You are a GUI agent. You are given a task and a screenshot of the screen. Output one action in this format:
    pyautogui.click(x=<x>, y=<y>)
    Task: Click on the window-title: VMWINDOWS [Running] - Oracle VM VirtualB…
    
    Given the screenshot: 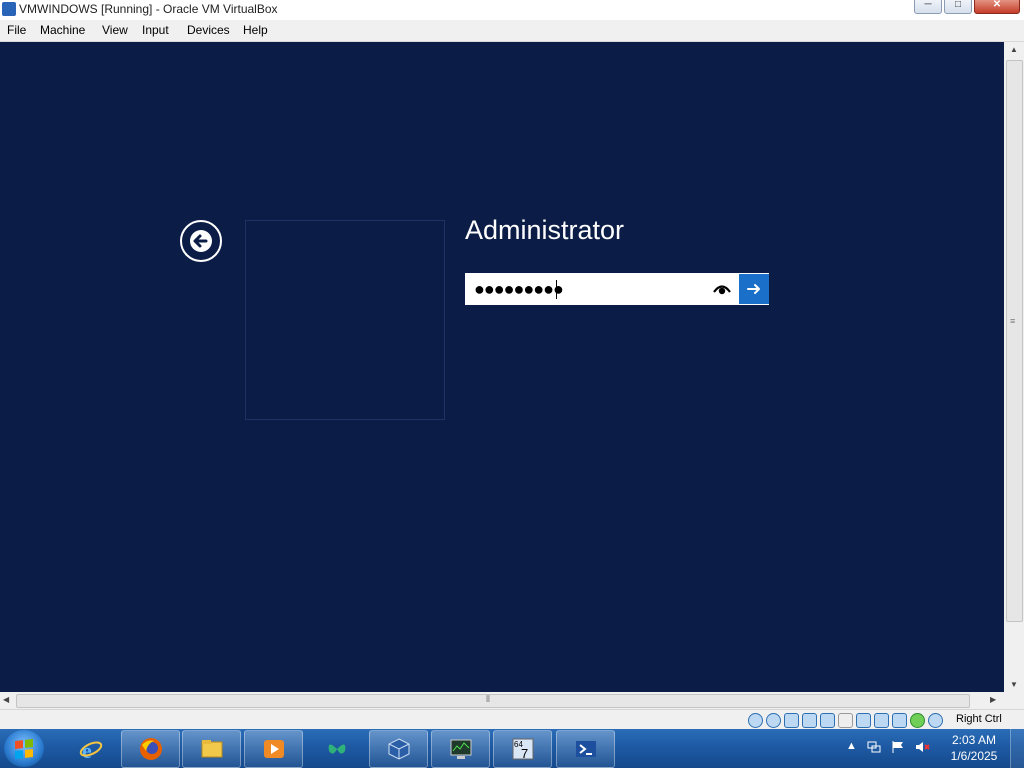 What is the action you would take?
    pyautogui.click(x=148, y=9)
    